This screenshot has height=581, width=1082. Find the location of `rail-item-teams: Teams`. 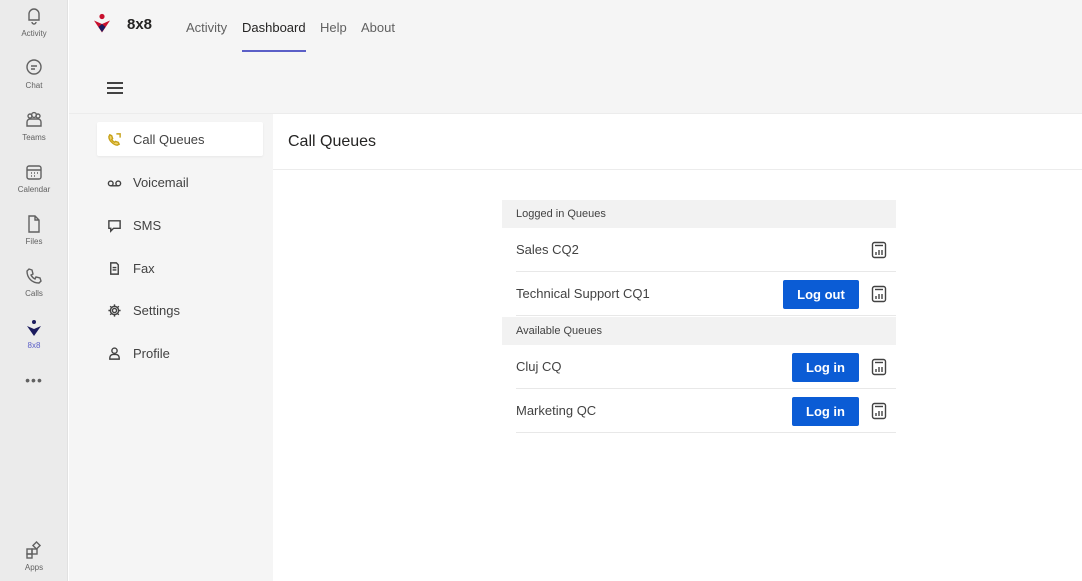

rail-item-teams: Teams is located at coordinates (34, 135).